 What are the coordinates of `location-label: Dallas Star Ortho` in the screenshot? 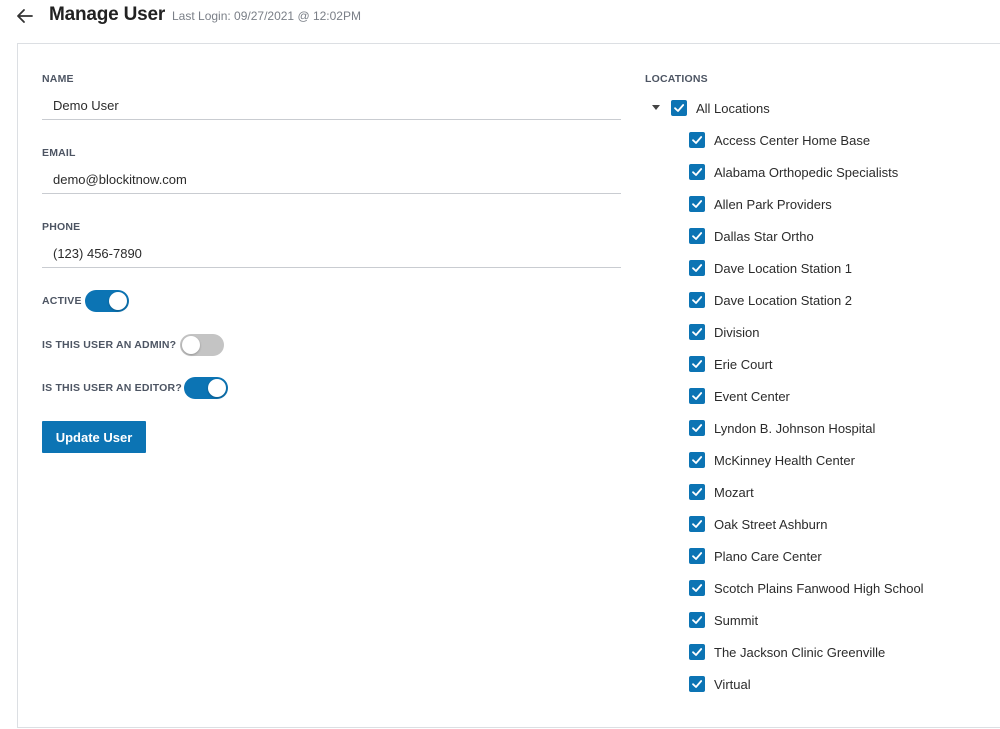 It's located at (764, 236).